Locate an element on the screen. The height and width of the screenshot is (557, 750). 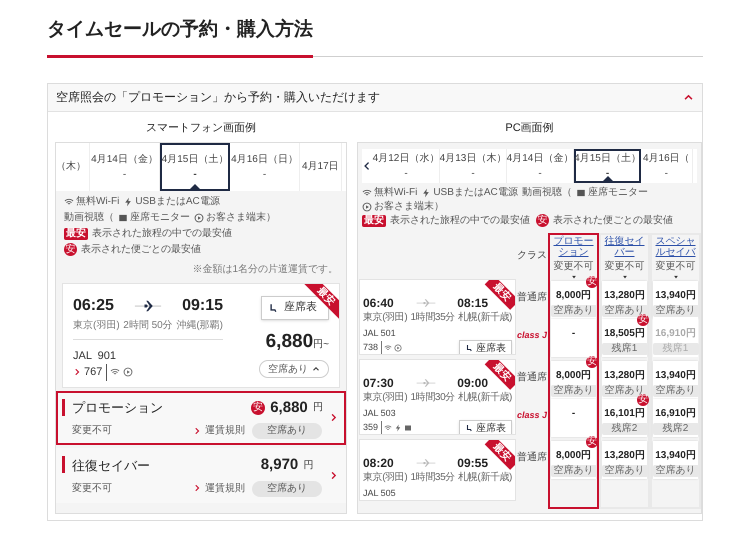
fare-column-link: プロモーション is located at coordinates (573, 247).